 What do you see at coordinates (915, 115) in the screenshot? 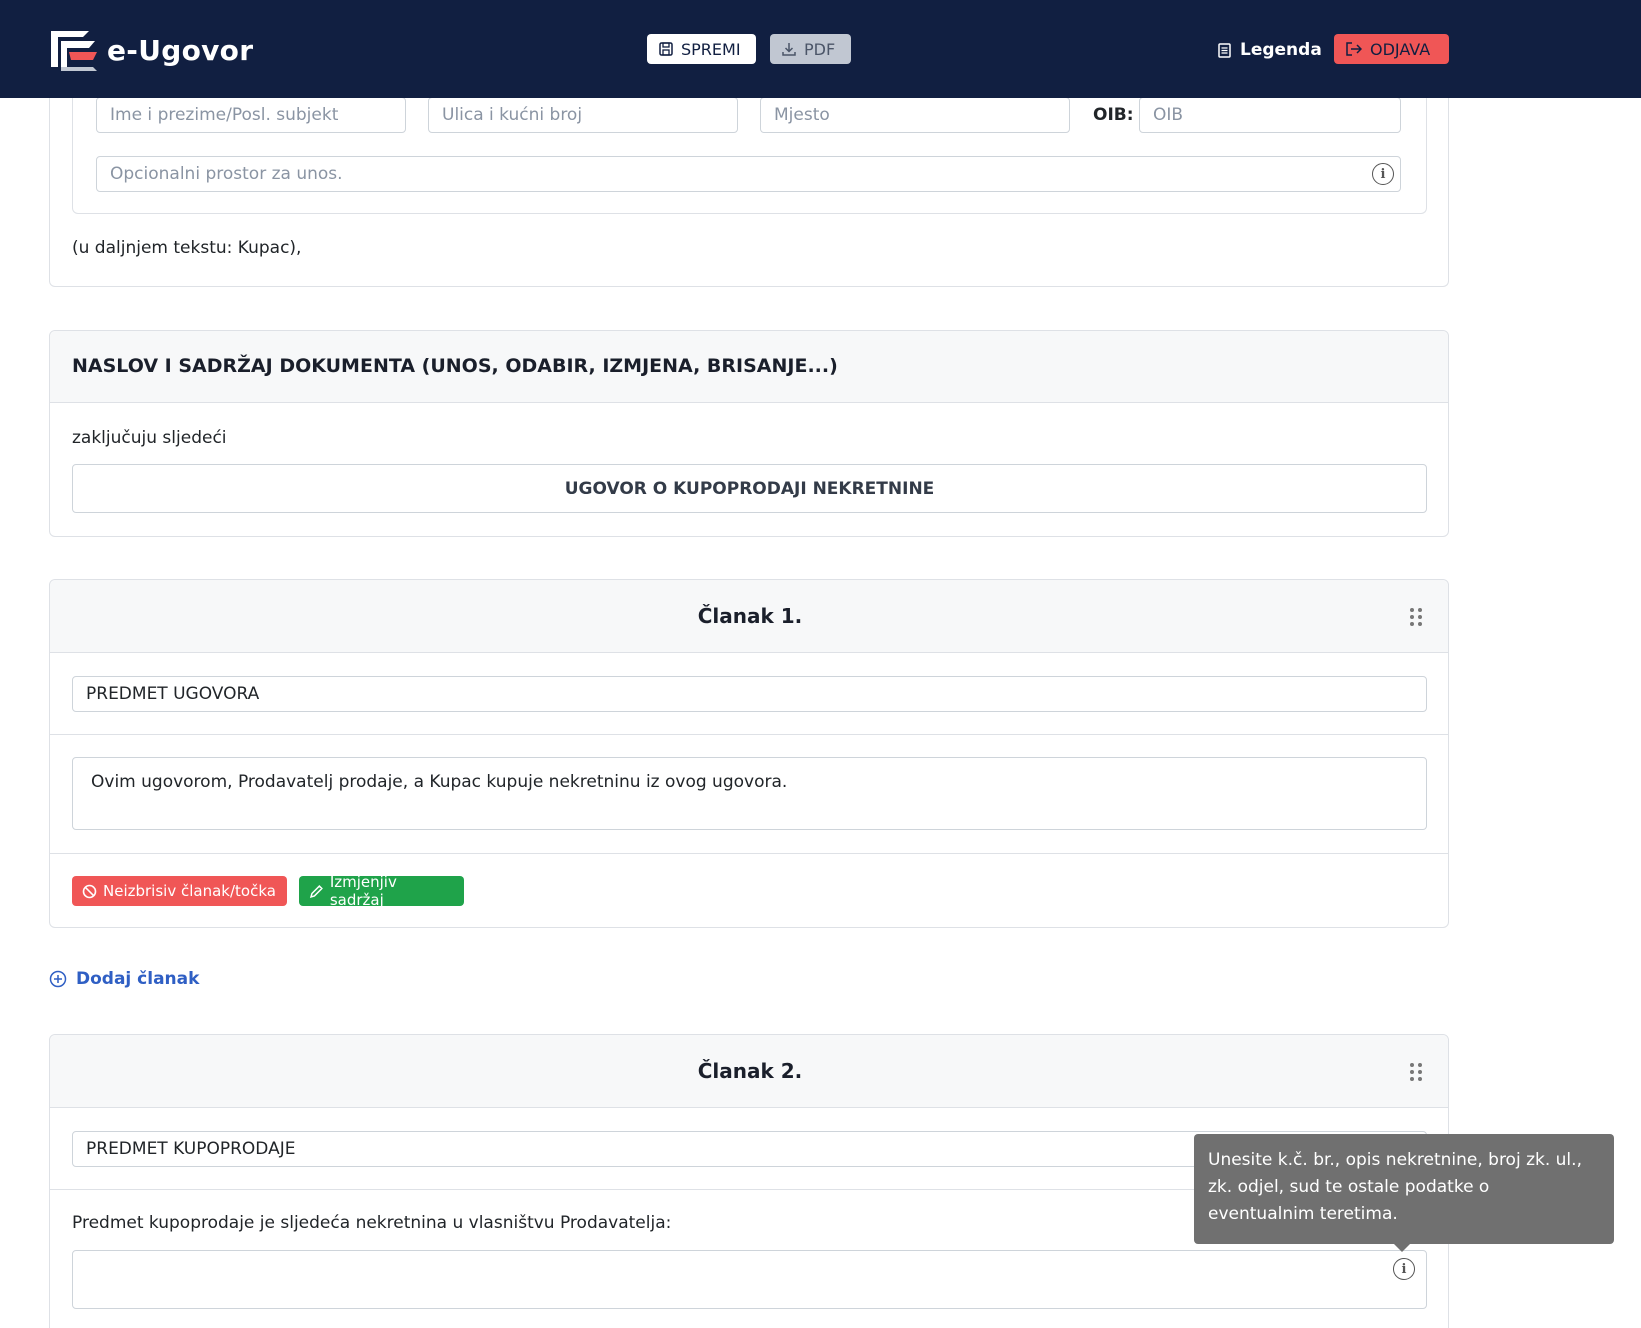
I see `buyer-place-input` at bounding box center [915, 115].